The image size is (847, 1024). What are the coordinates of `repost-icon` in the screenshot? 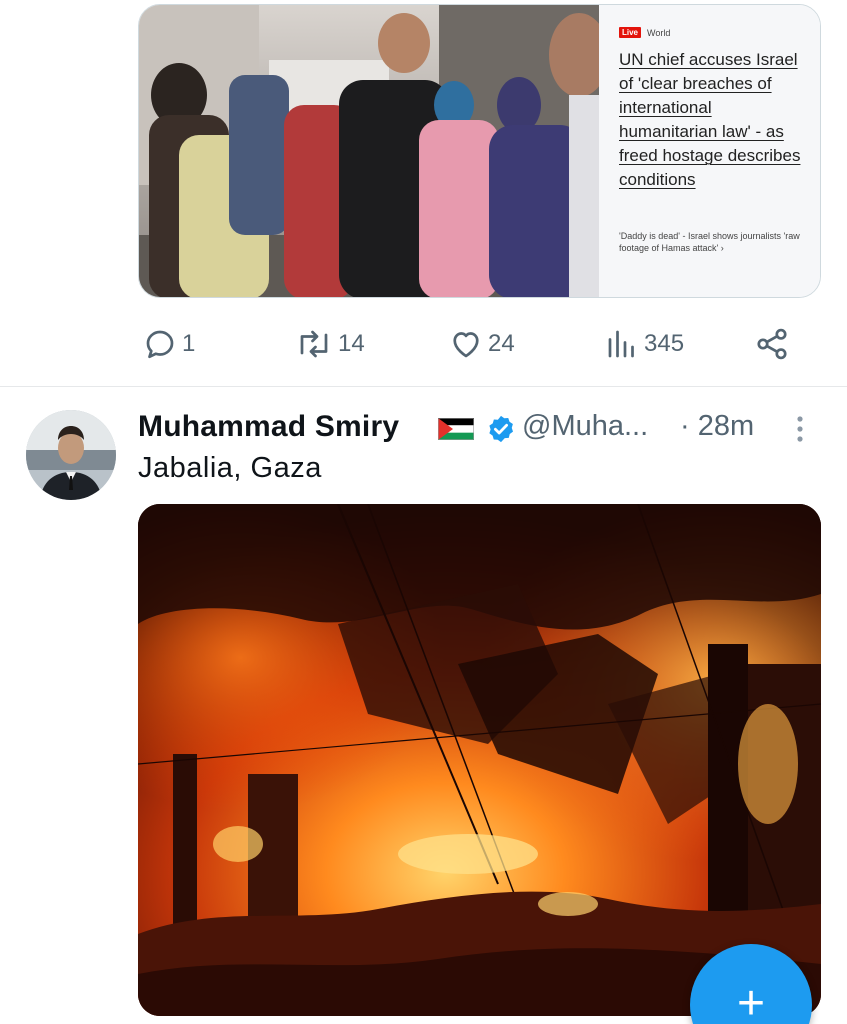 It's located at (314, 344).